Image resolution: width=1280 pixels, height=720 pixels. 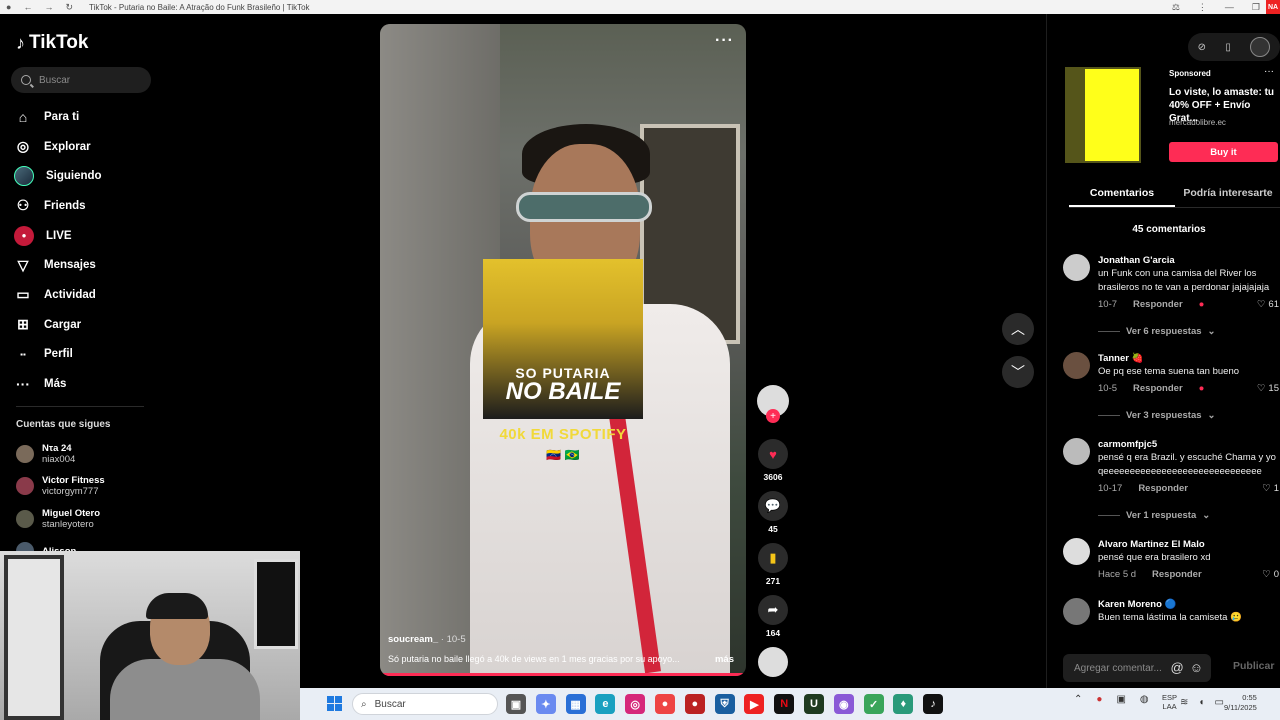 What do you see at coordinates (58, 265) in the screenshot?
I see `sidebar-item-mensajes: ▽ Mensajes` at bounding box center [58, 265].